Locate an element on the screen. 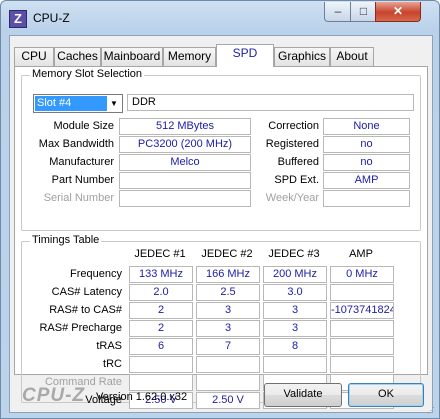 This screenshot has height=419, width=440. tab-spd: SPD is located at coordinates (245, 55).